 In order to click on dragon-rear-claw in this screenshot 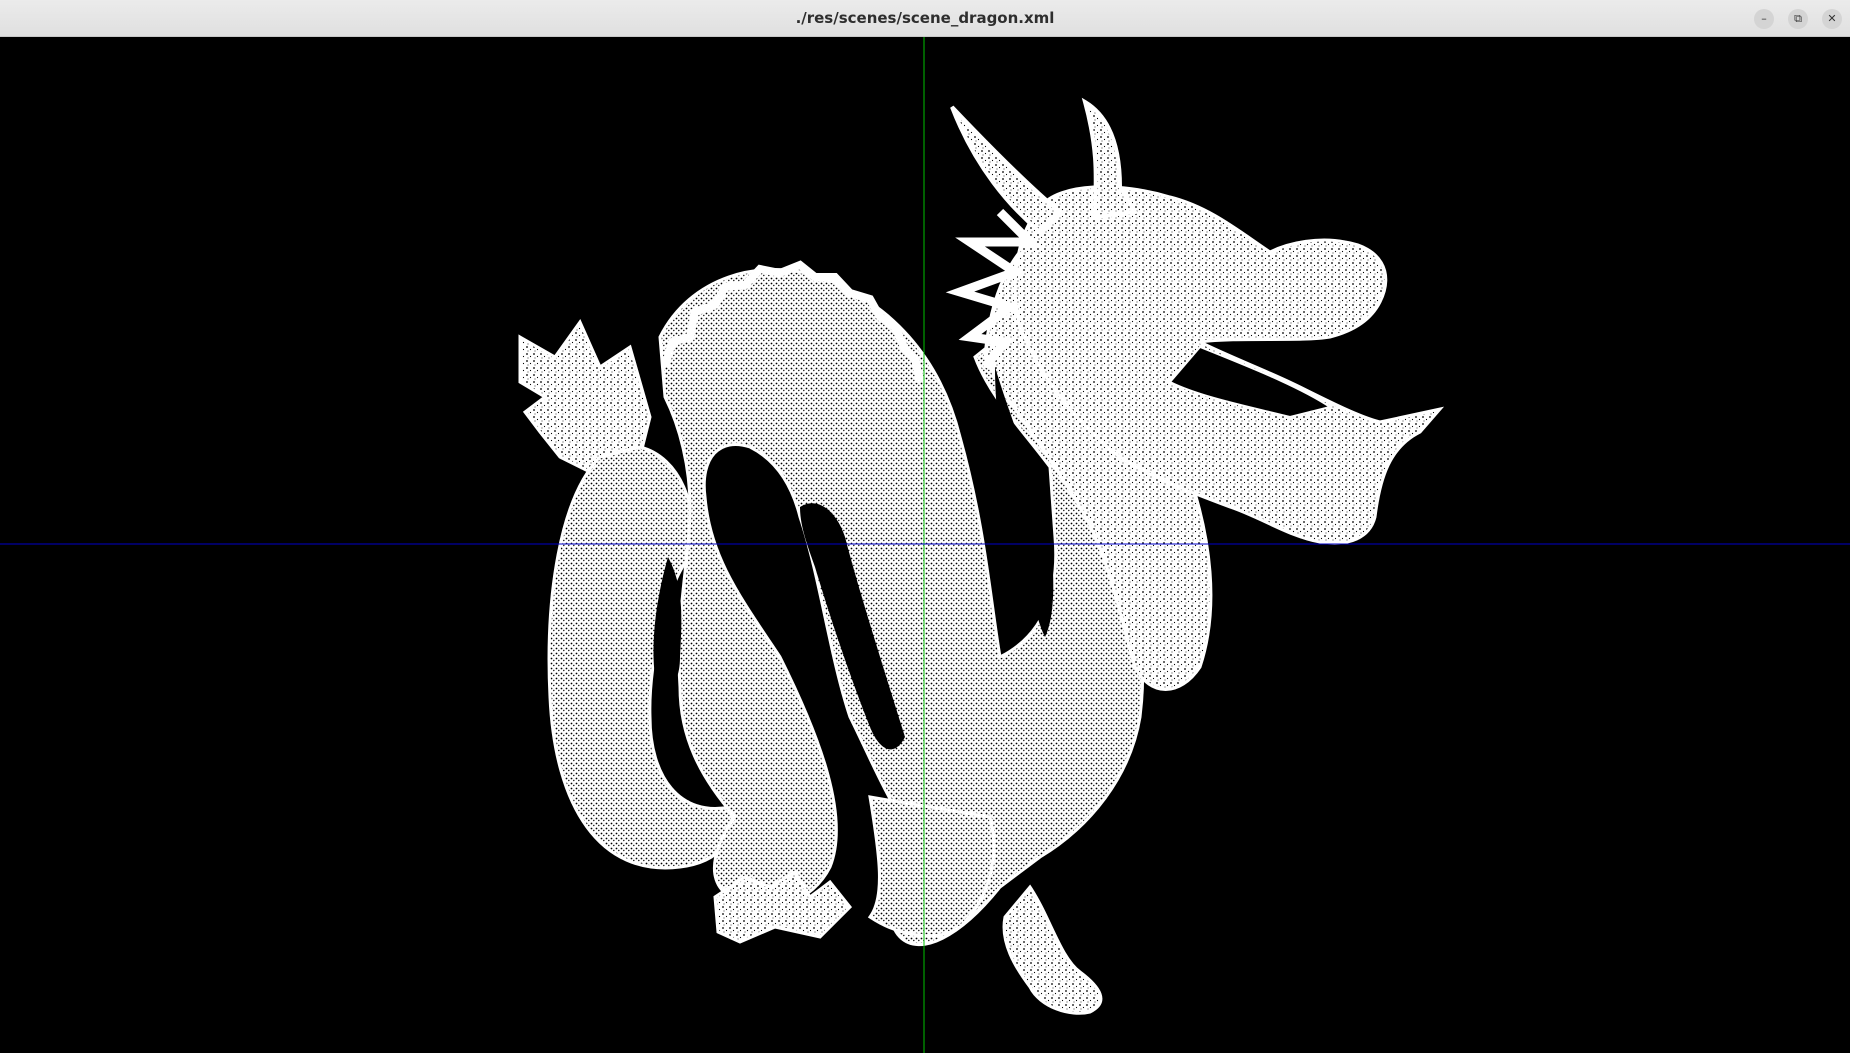, I will do `click(783, 906)`.